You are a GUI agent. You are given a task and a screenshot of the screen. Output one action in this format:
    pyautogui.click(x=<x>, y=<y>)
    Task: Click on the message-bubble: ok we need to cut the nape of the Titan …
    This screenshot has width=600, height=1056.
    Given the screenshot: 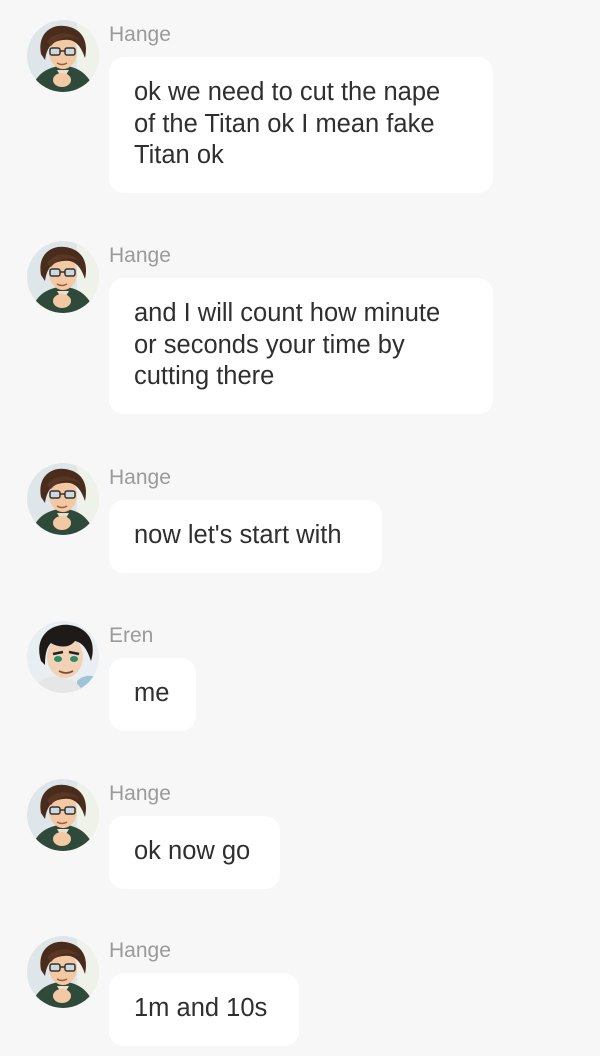 What is the action you would take?
    pyautogui.click(x=301, y=125)
    